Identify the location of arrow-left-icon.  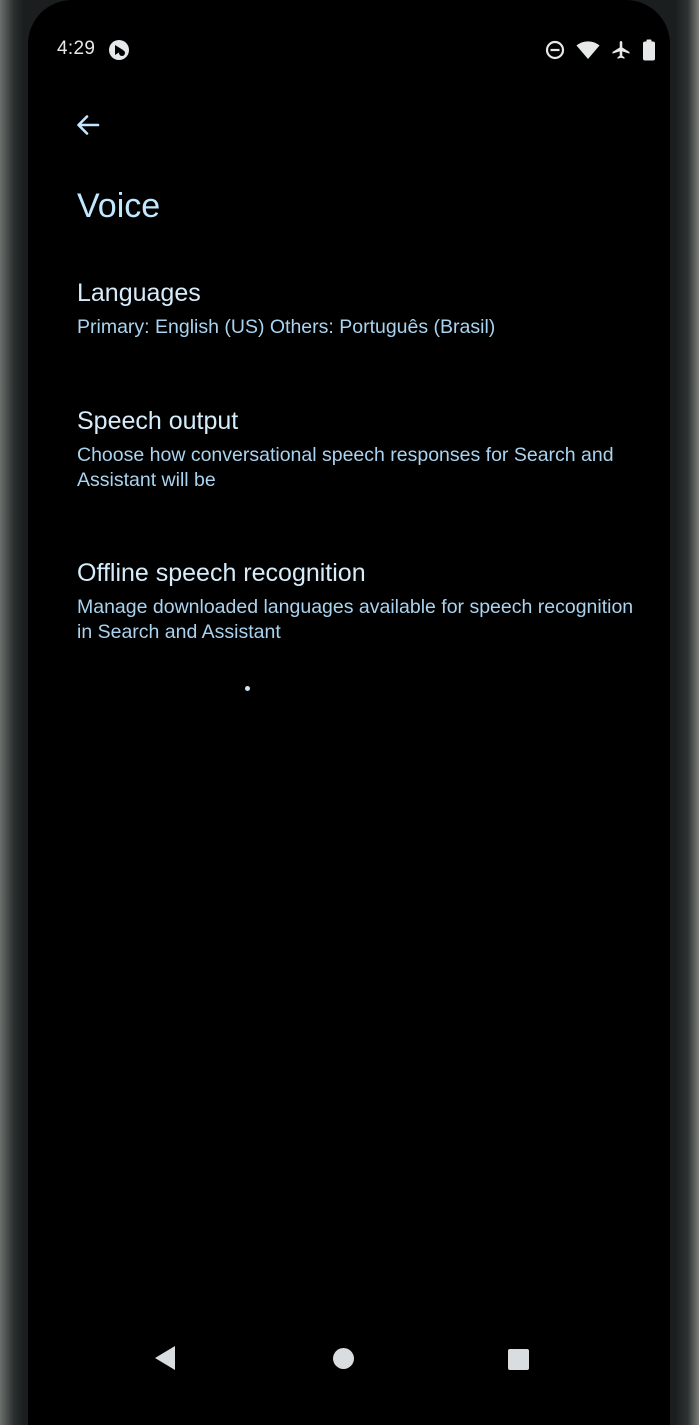
(88, 125).